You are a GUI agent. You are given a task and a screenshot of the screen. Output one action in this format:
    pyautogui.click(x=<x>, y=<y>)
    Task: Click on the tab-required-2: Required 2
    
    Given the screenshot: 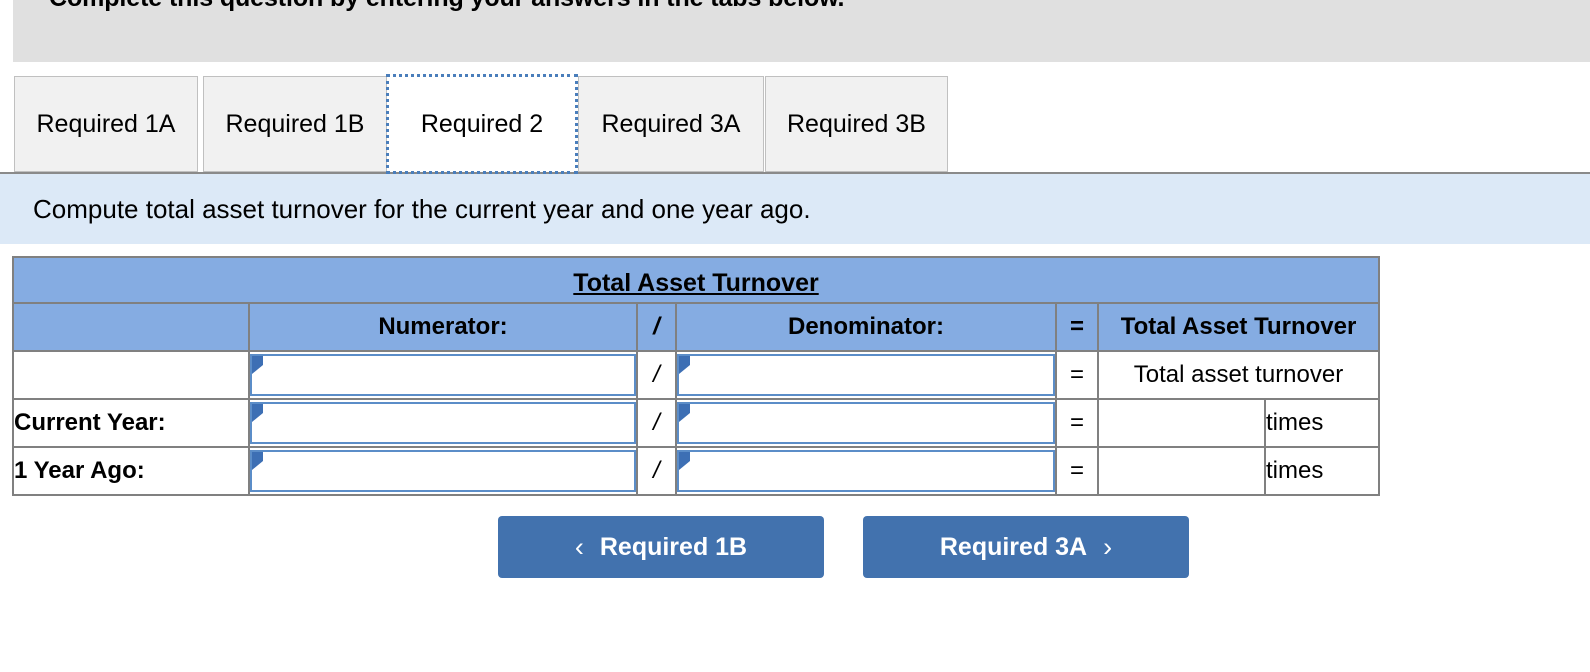 What is the action you would take?
    pyautogui.click(x=482, y=124)
    